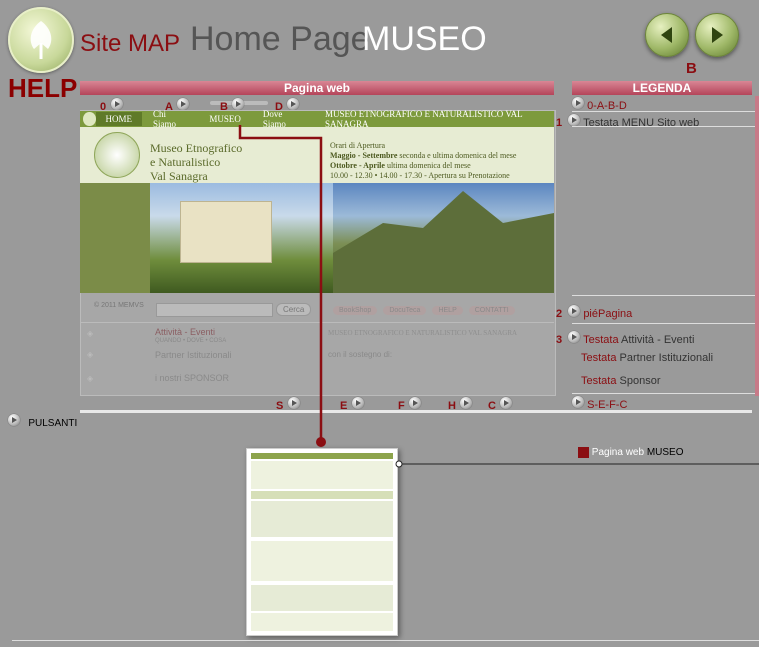  I want to click on legend-row-3: 3 Testata Attività - Eventi, so click(625, 338).